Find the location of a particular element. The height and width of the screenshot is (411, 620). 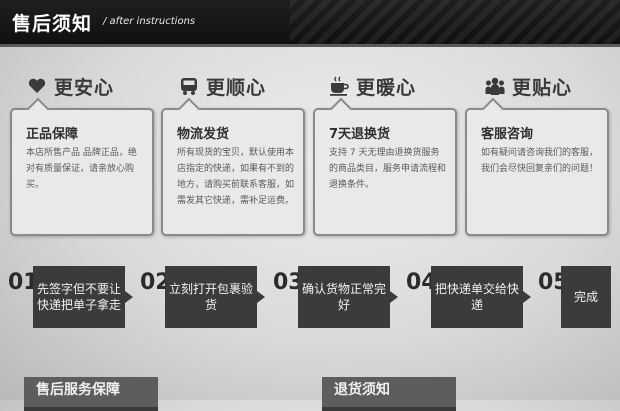

step-box: 立刻打开包裹验货 is located at coordinates (211, 297).